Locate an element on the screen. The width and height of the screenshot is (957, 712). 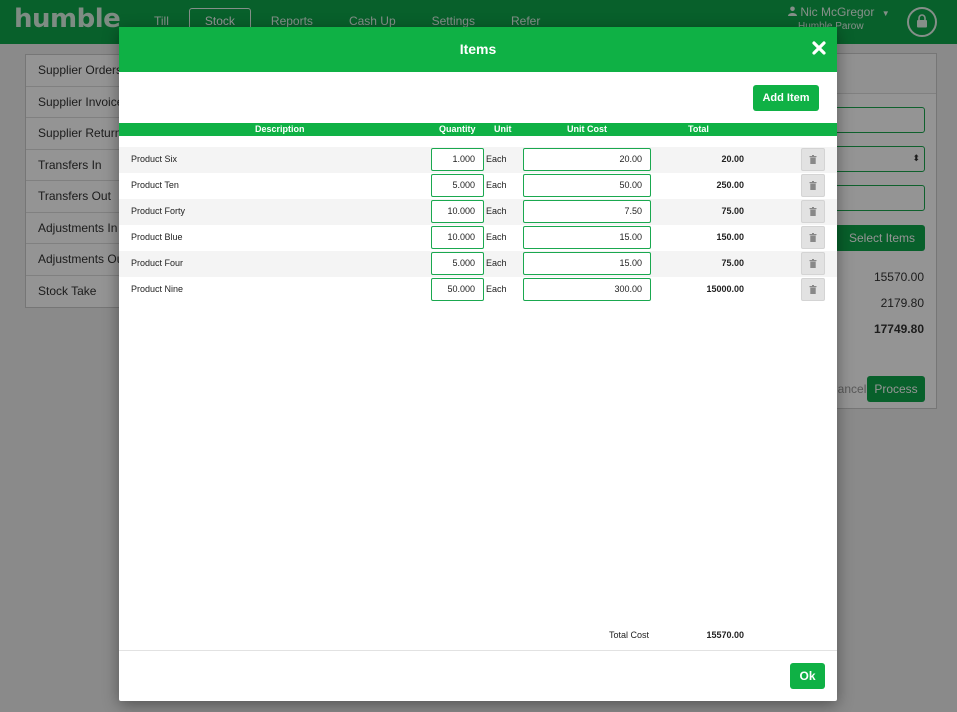
header-description: Description is located at coordinates (280, 129).